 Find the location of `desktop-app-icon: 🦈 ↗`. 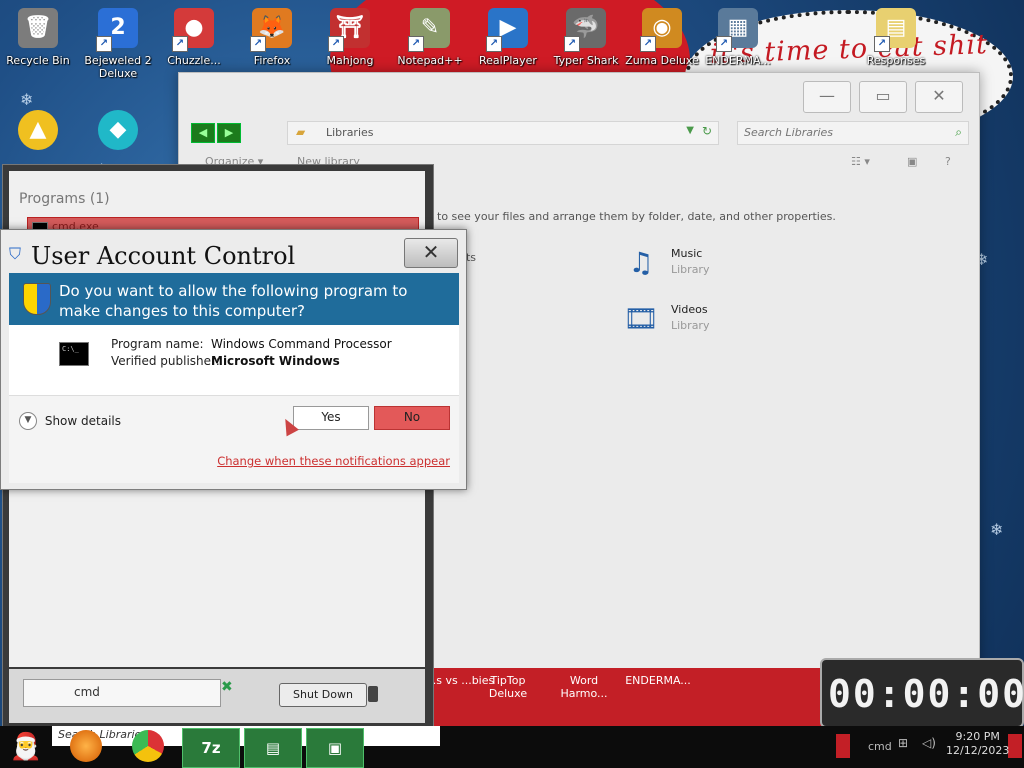

desktop-app-icon: 🦈 ↗ is located at coordinates (585, 30).